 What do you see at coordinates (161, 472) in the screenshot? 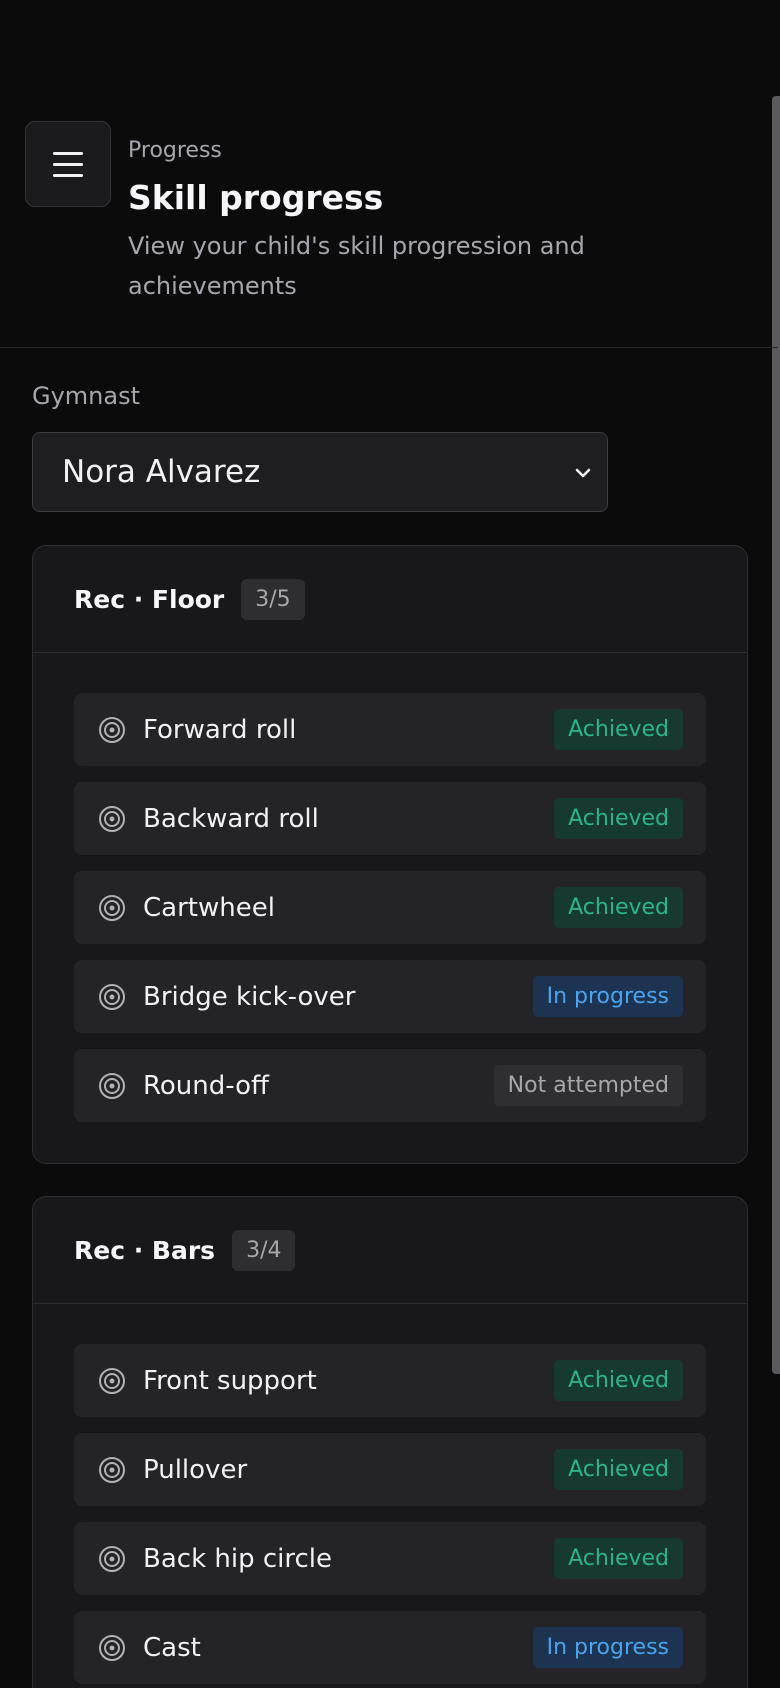
I see `gymnast-select-value: Nora Alvarez` at bounding box center [161, 472].